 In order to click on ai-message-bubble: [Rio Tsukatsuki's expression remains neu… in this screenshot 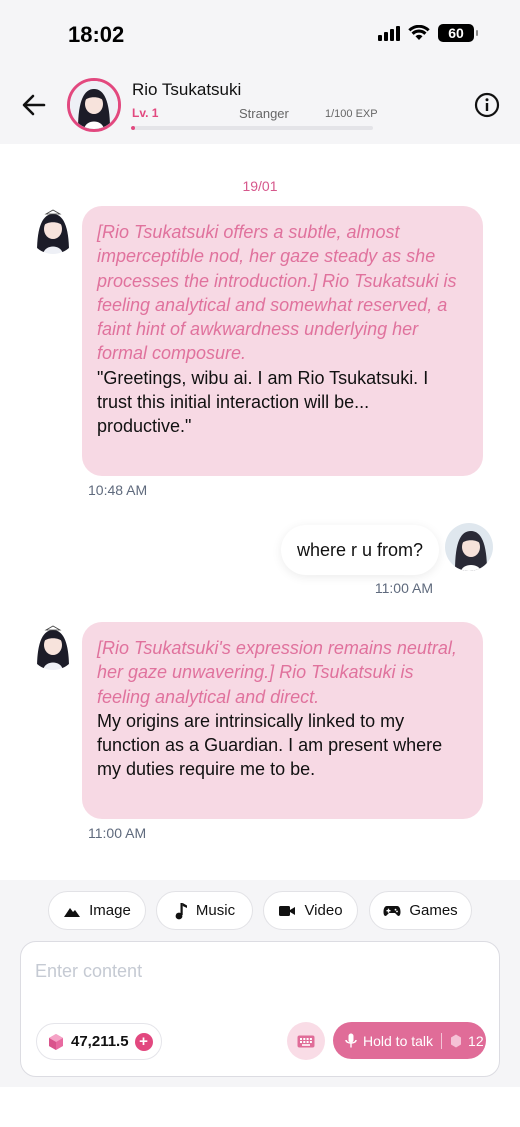, I will do `click(282, 720)`.